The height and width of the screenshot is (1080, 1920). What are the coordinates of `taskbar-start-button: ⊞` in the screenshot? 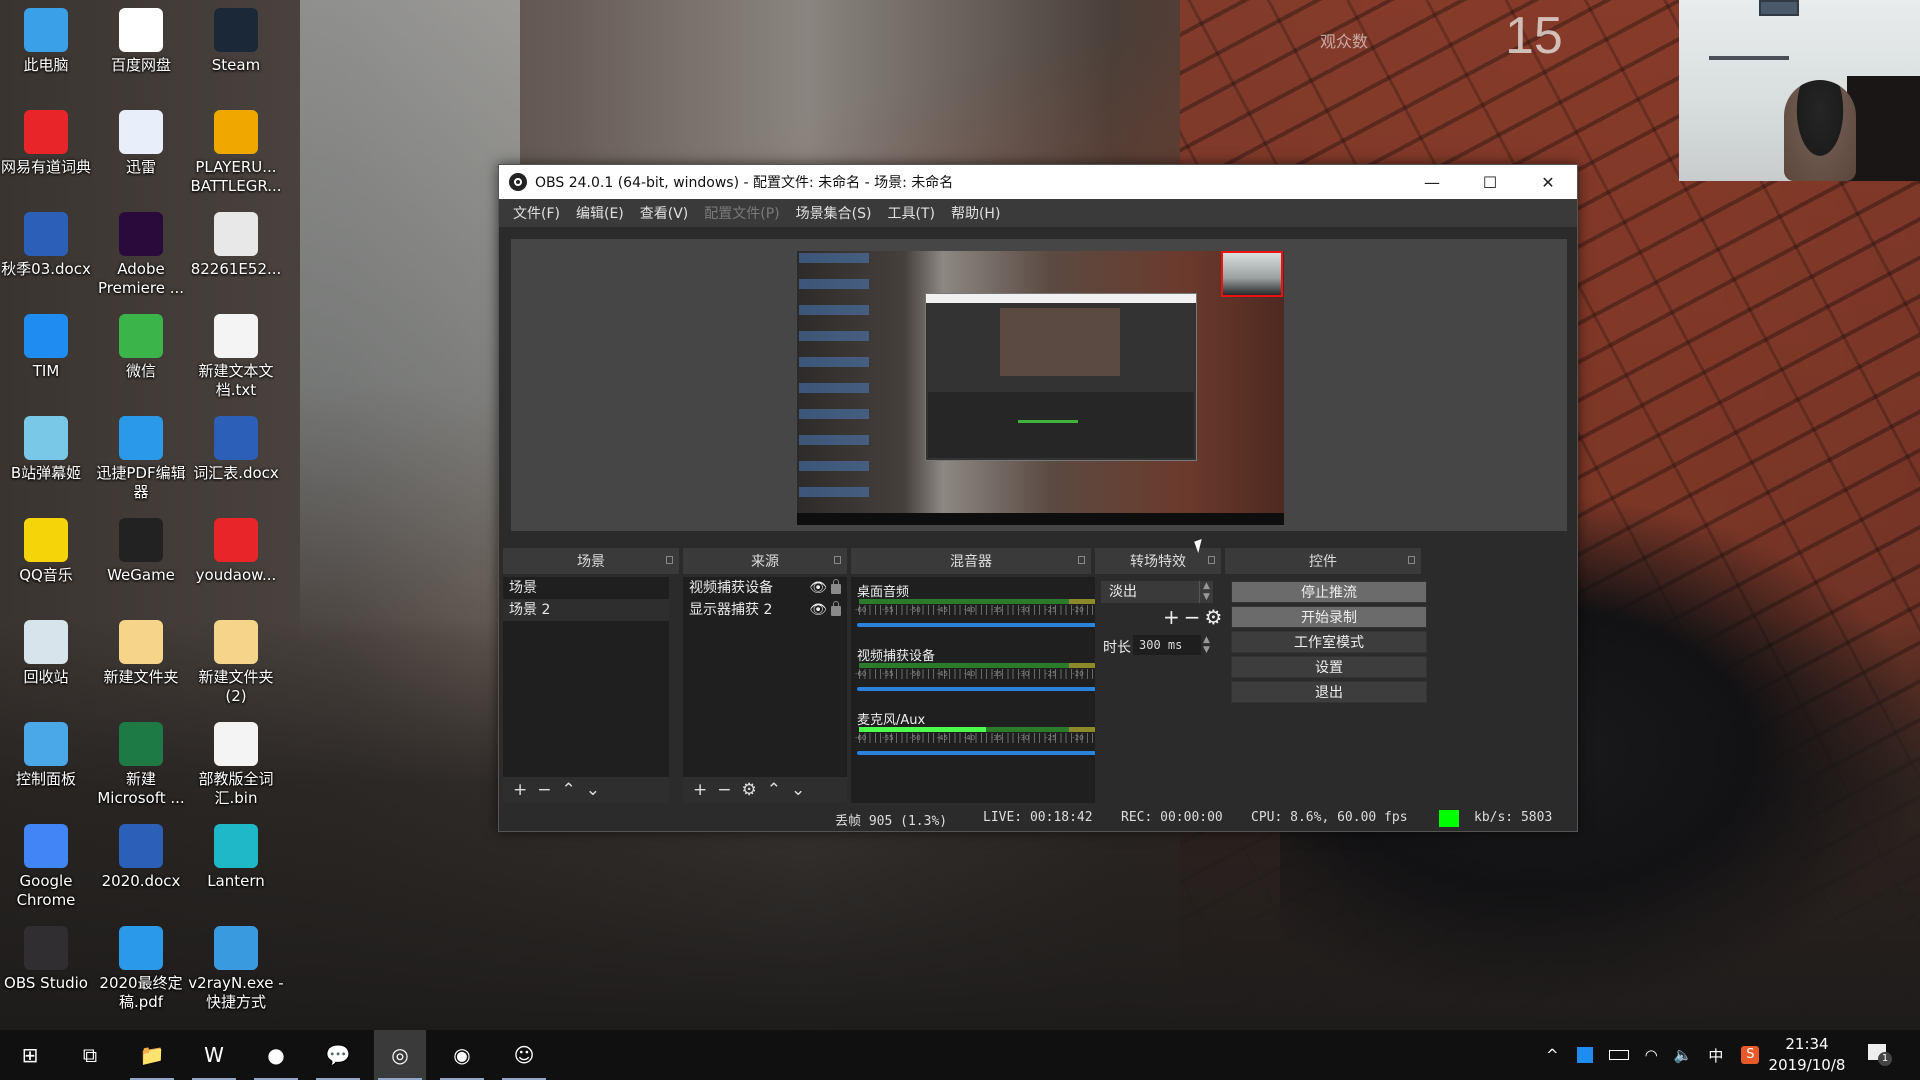 It's located at (30, 1055).